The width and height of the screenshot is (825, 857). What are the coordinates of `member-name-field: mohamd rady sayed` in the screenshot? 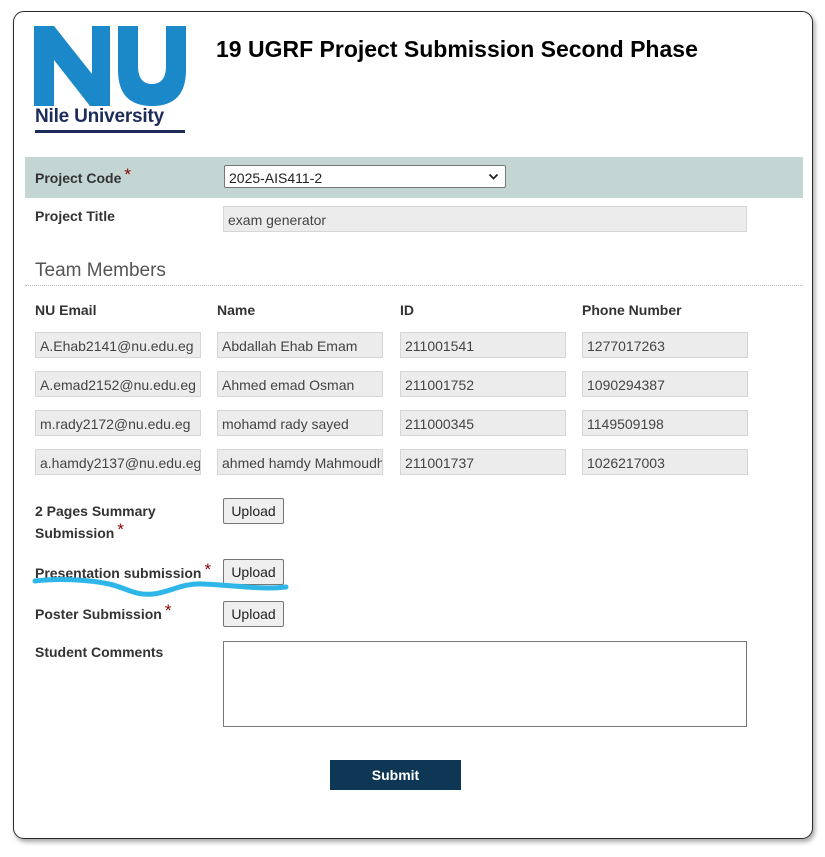 It's located at (300, 423).